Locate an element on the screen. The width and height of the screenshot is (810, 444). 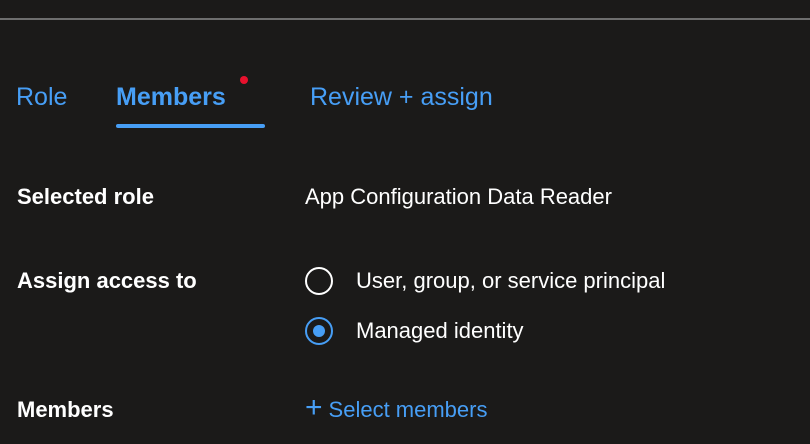
plus-icon: + is located at coordinates (314, 407).